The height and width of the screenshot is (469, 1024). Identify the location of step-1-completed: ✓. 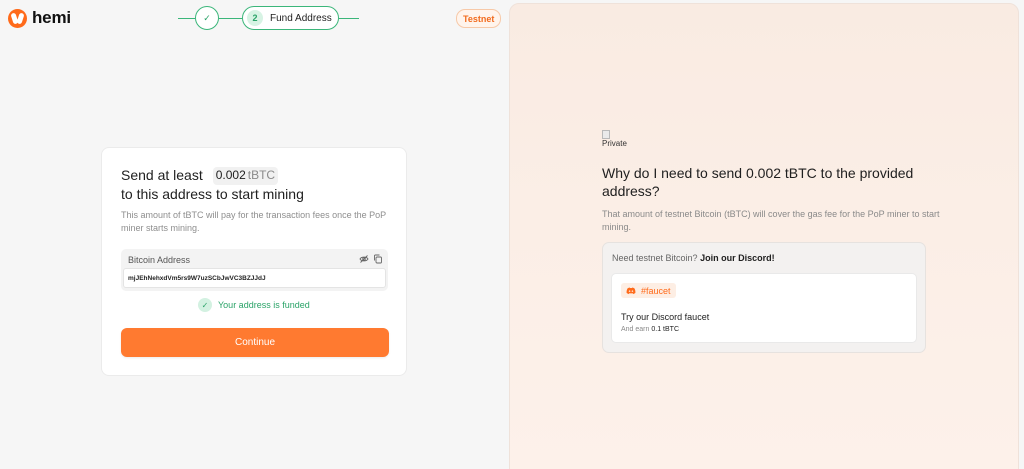
(207, 18).